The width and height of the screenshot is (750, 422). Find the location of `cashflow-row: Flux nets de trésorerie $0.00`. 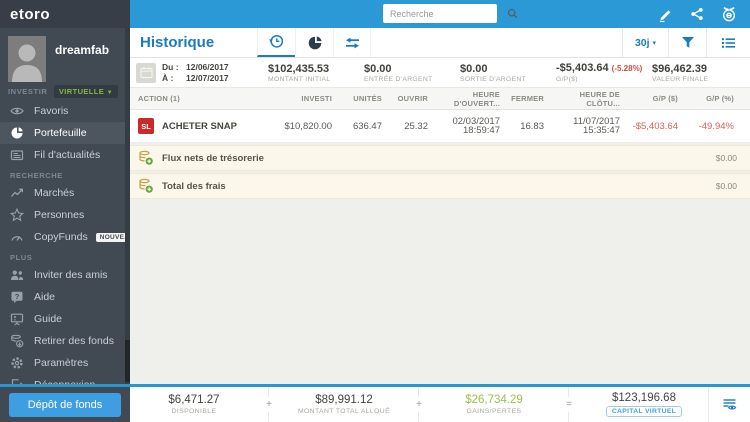

cashflow-row: Flux nets de trésorerie $0.00 is located at coordinates (440, 158).